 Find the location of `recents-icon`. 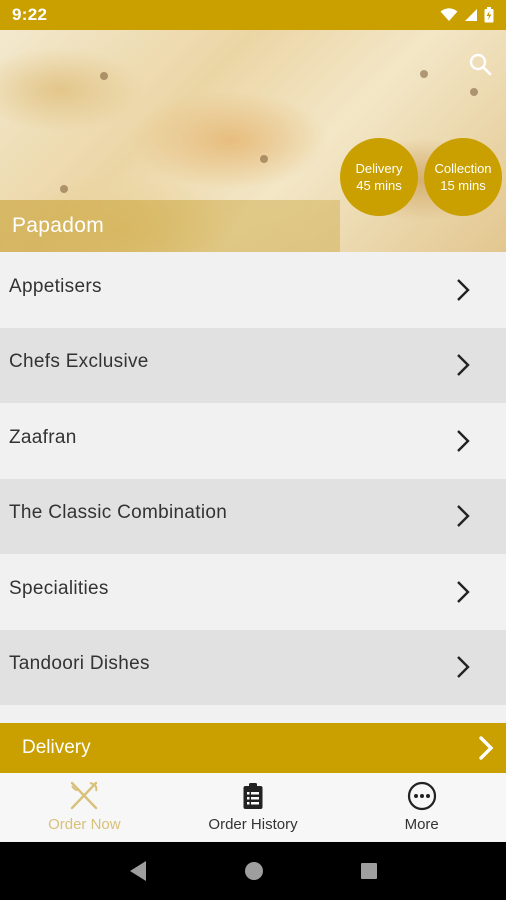

recents-icon is located at coordinates (369, 871).